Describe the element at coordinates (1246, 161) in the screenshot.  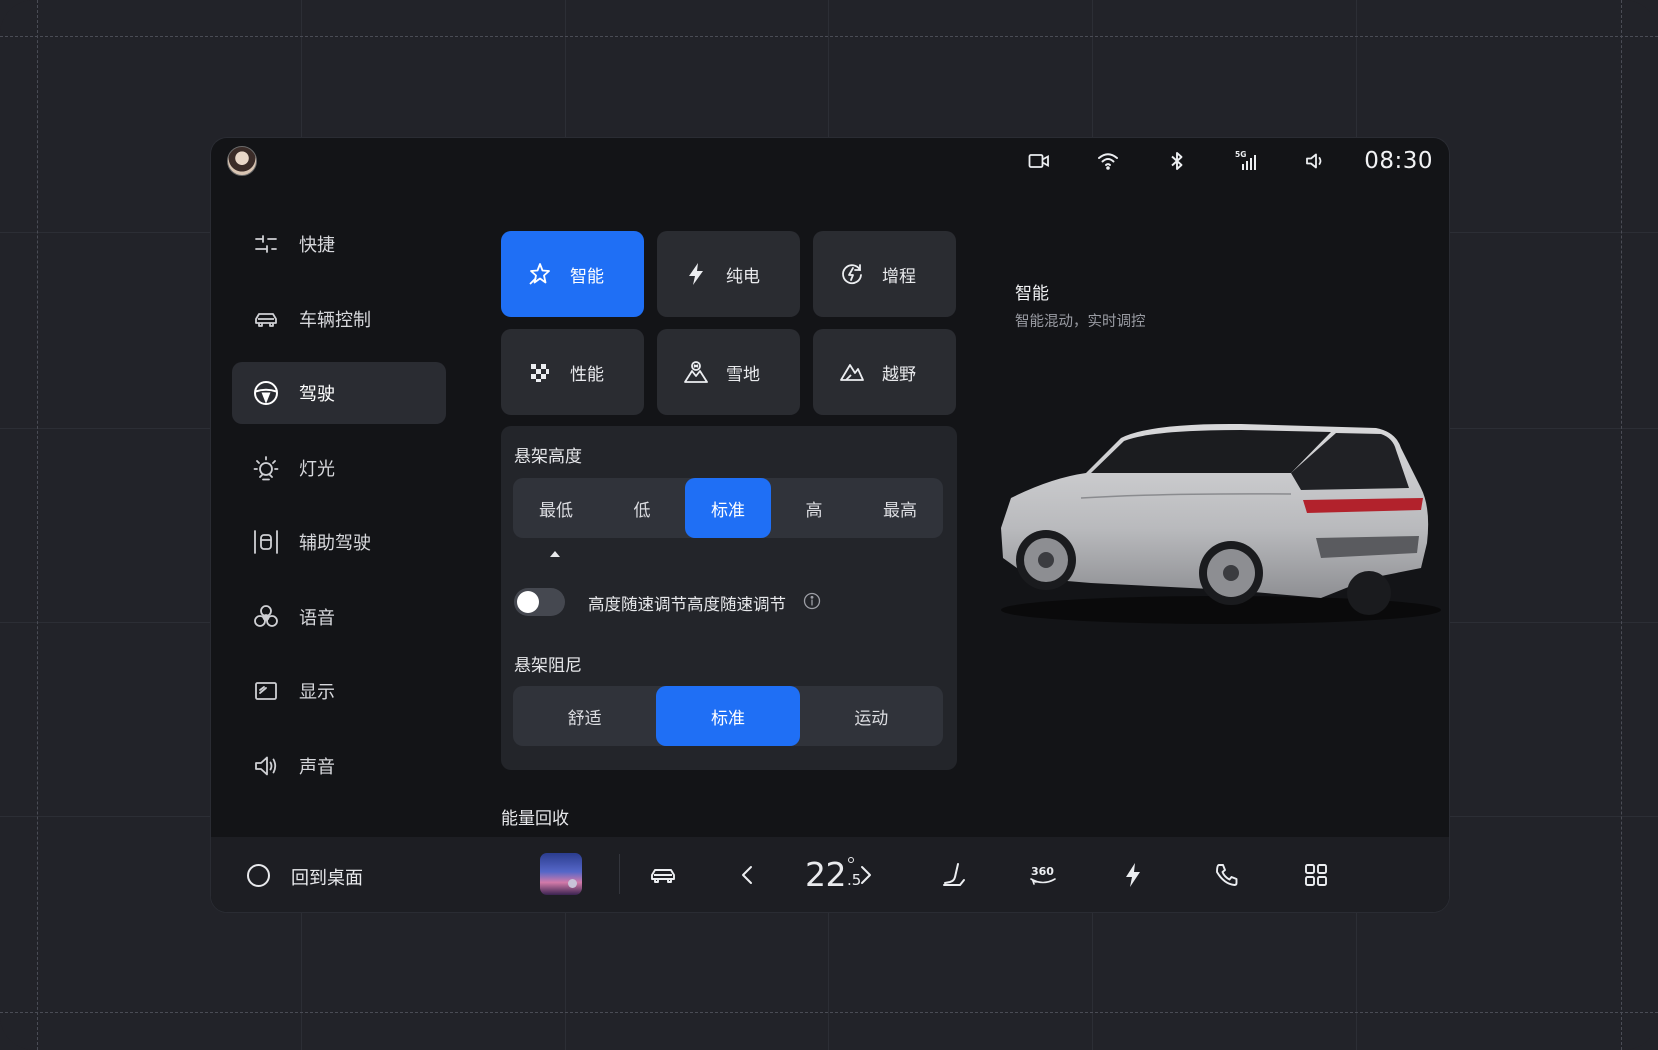
I see `signal-5g-icon: 5G` at that location.